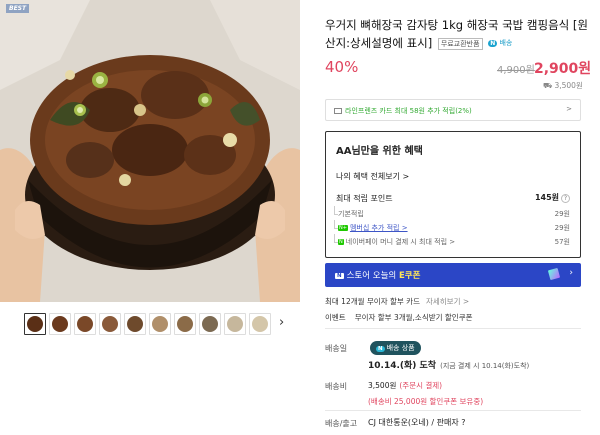 The image size is (600, 435). Describe the element at coordinates (421, 385) in the screenshot. I see `shipping-fee-note: (주문시 결제)` at that location.